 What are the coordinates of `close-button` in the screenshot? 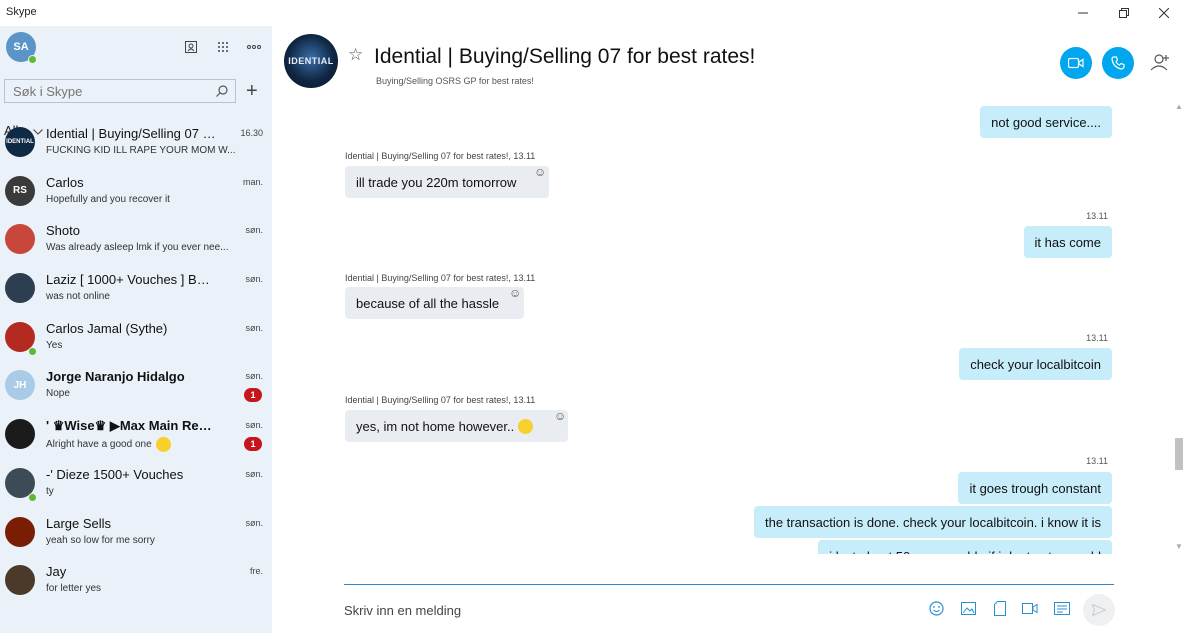 It's located at (1164, 13).